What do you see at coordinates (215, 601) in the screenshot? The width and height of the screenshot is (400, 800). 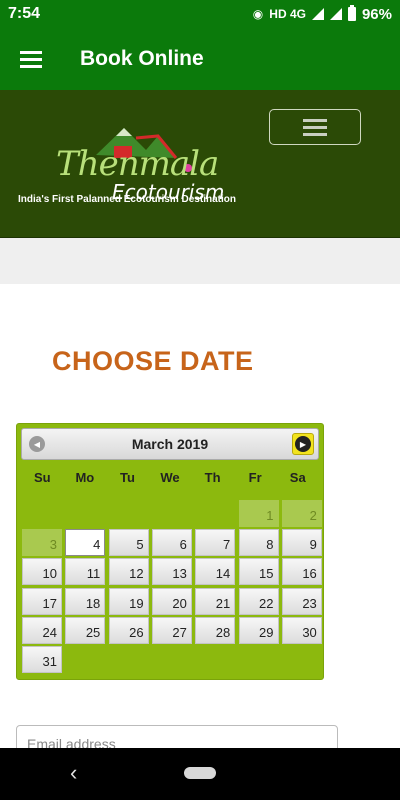 I see `calendar-day: 21` at bounding box center [215, 601].